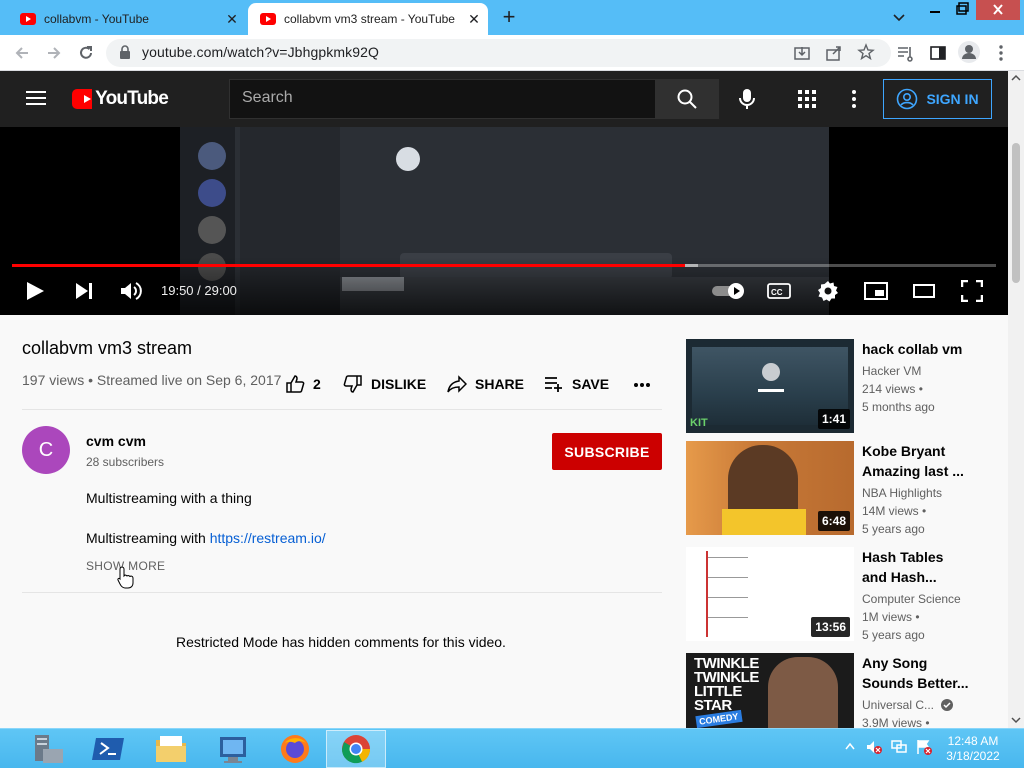 The image size is (1024, 768). I want to click on remote-desktop-icon, so click(233, 749).